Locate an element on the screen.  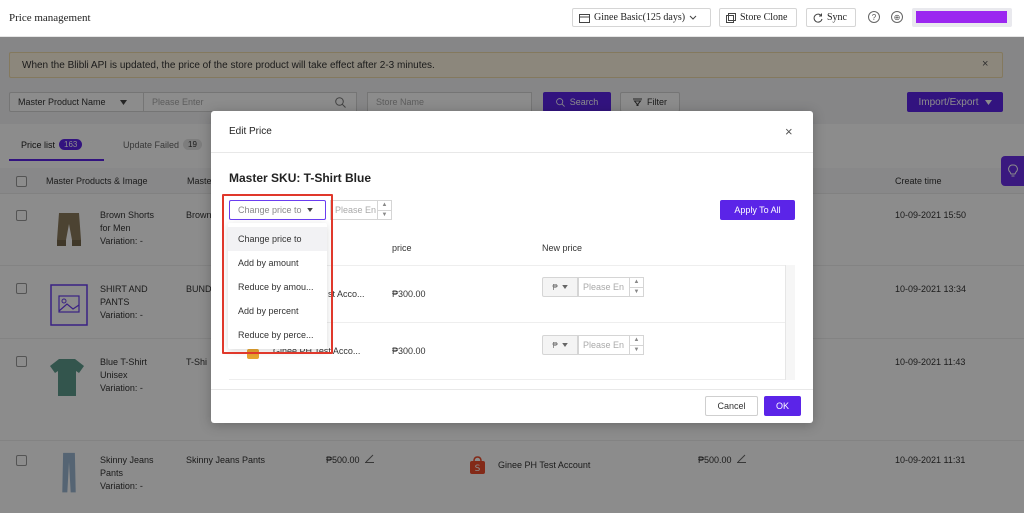
calendar-icon is located at coordinates (584, 18).